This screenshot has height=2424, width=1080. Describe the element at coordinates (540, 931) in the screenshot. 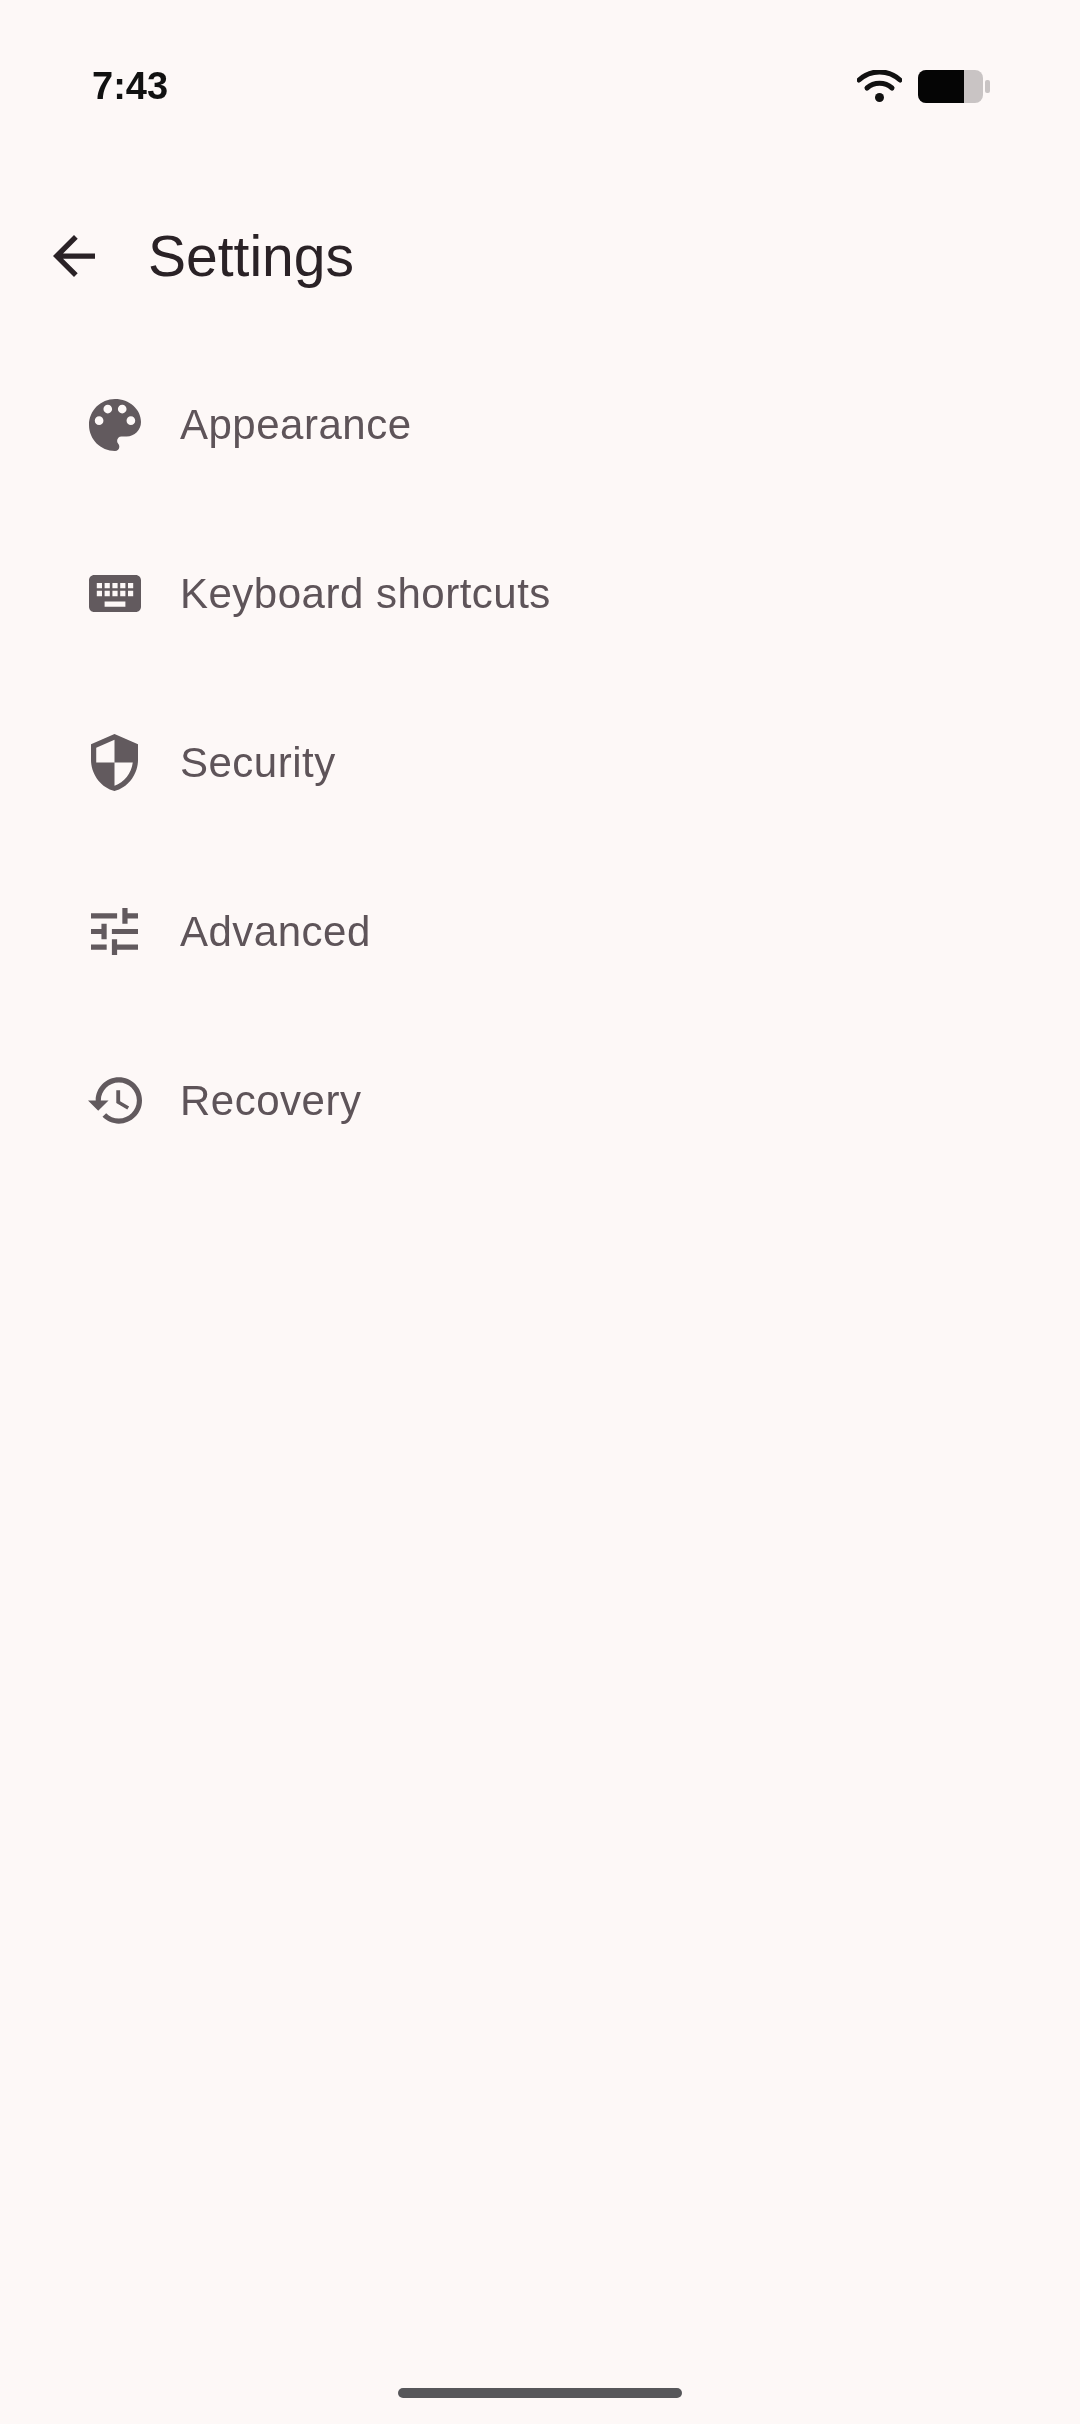

I see `settings-item: Advanced` at that location.